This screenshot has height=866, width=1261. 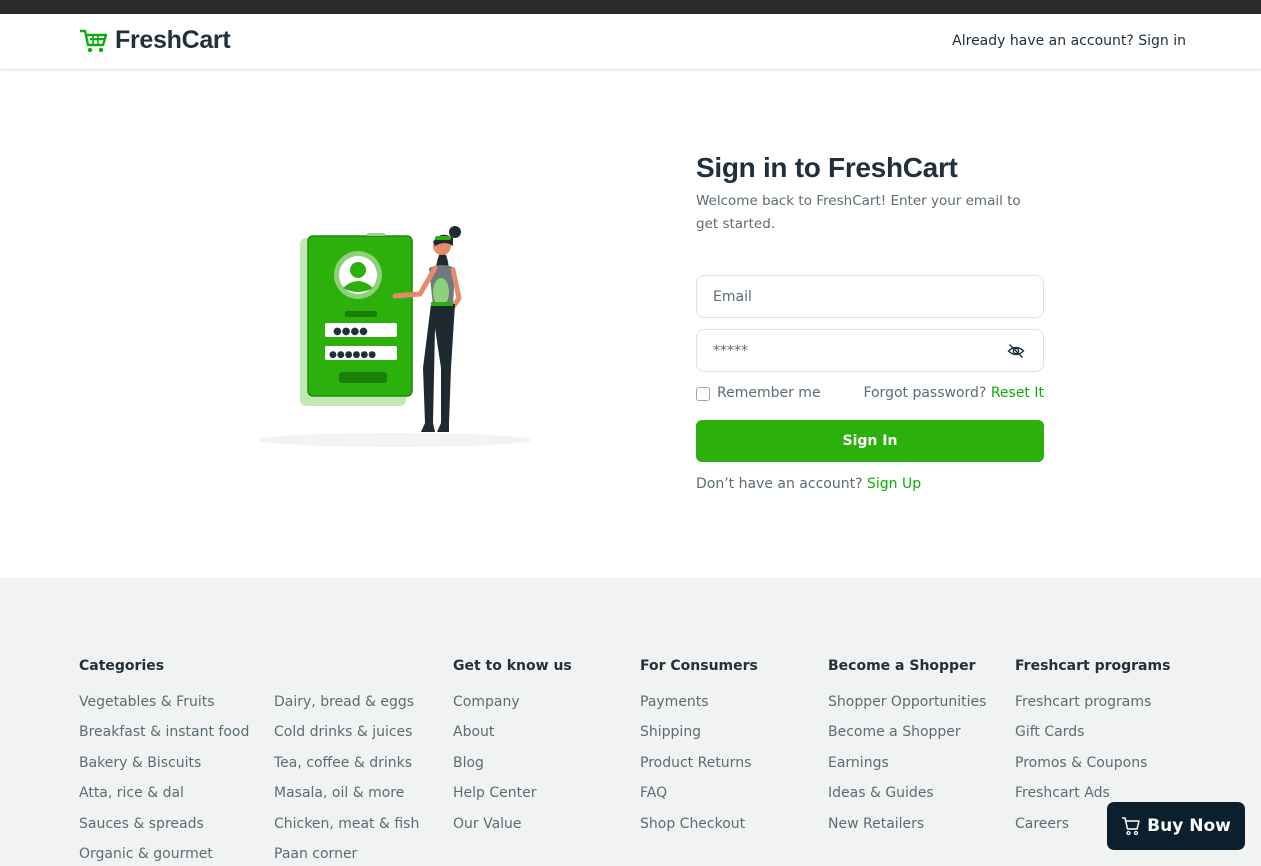 I want to click on footer-heading-consumers: For Consumers, so click(x=699, y=666).